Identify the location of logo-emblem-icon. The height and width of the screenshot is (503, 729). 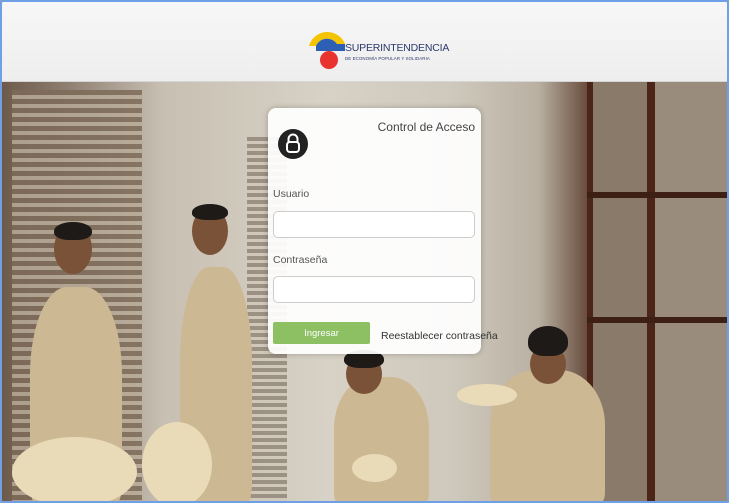
(327, 50).